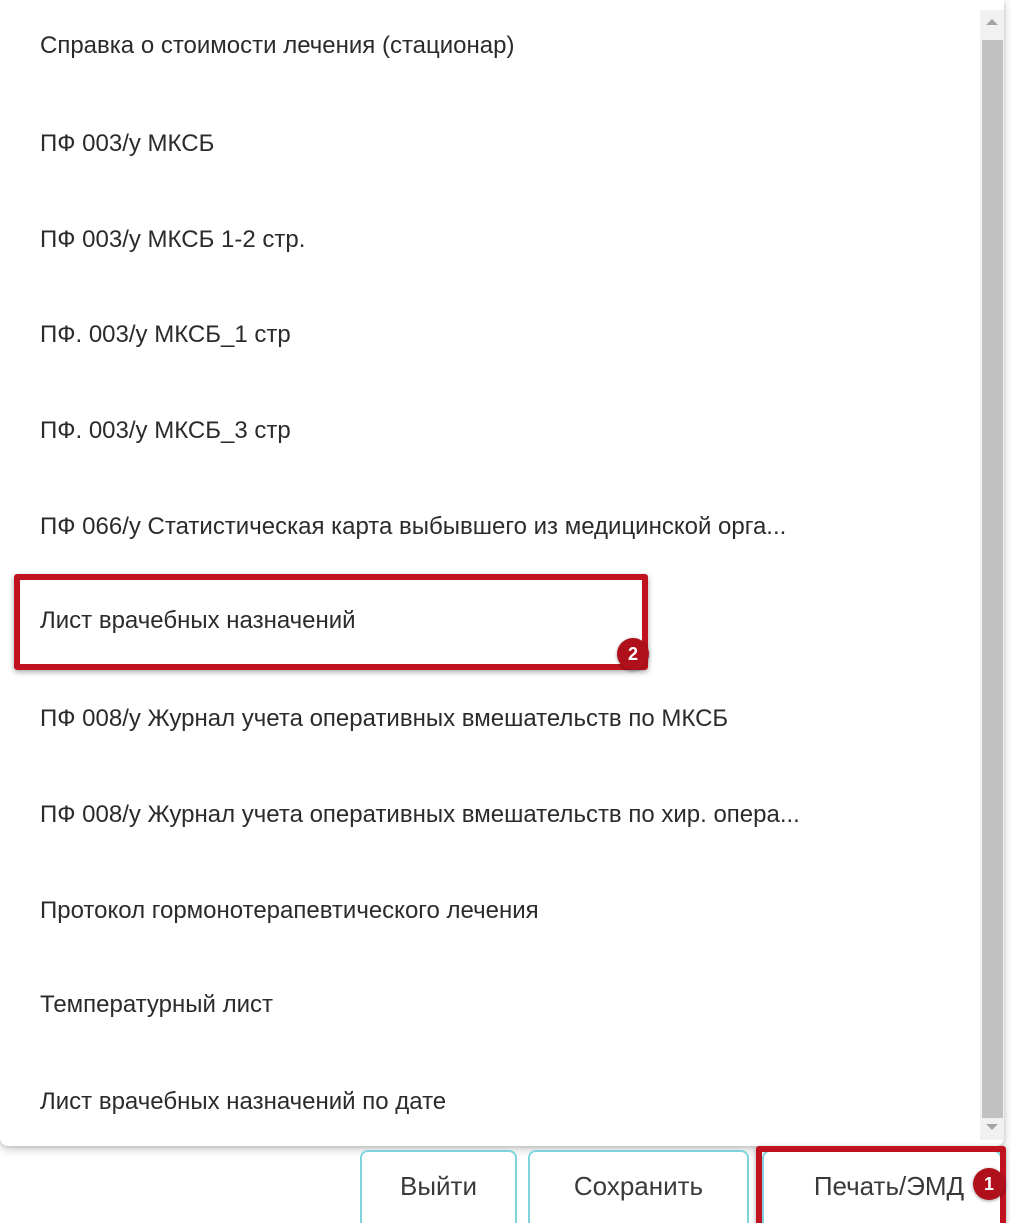 This screenshot has height=1223, width=1011. What do you see at coordinates (989, 1184) in the screenshot?
I see `annotation-badge-1: 1` at bounding box center [989, 1184].